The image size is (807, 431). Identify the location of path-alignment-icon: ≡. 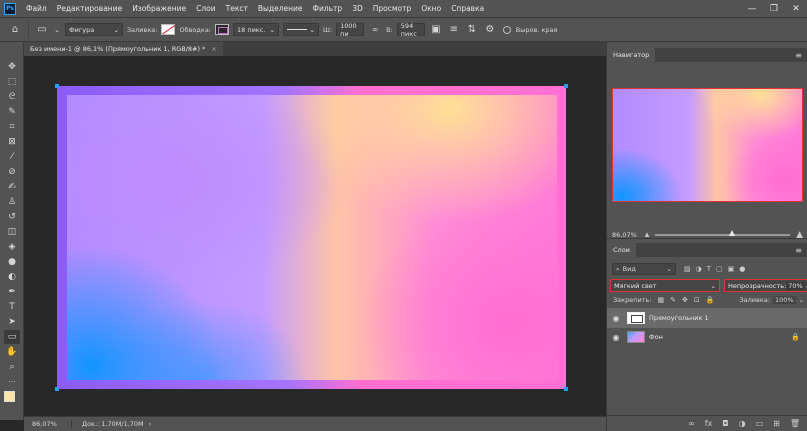
(454, 30).